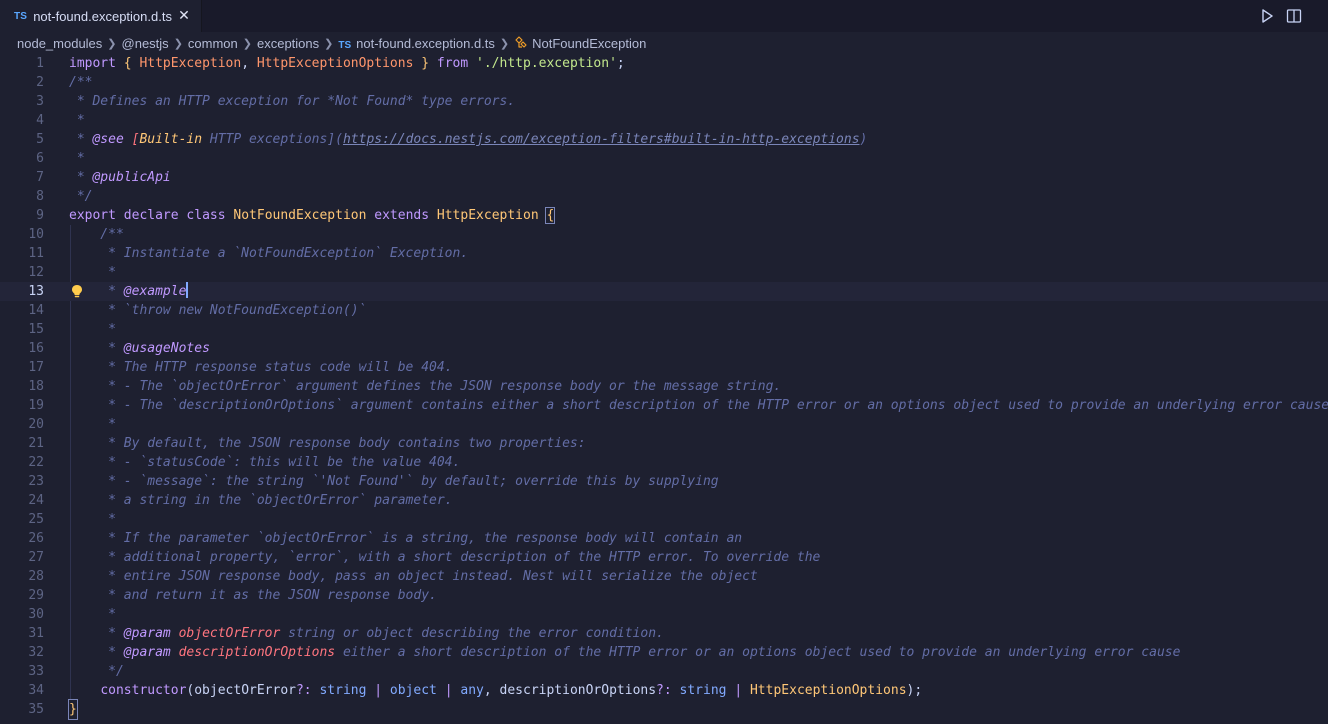  I want to click on line-number: 22, so click(36, 462).